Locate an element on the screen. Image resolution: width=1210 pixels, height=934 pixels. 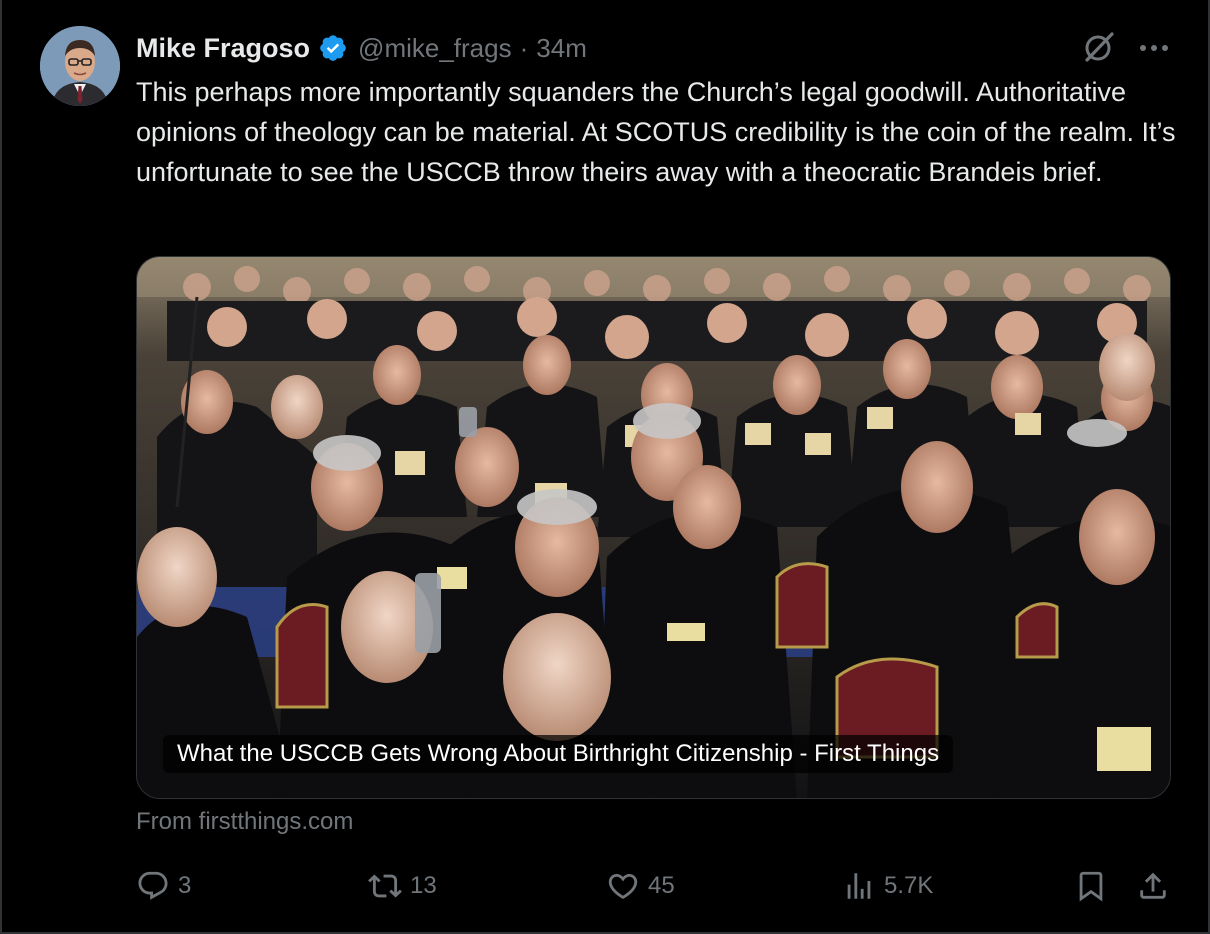
share-icon is located at coordinates (1153, 885).